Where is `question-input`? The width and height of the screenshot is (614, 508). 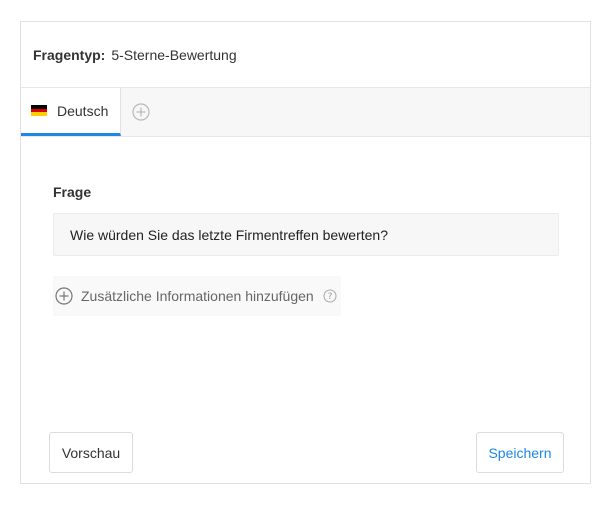
question-input is located at coordinates (306, 234).